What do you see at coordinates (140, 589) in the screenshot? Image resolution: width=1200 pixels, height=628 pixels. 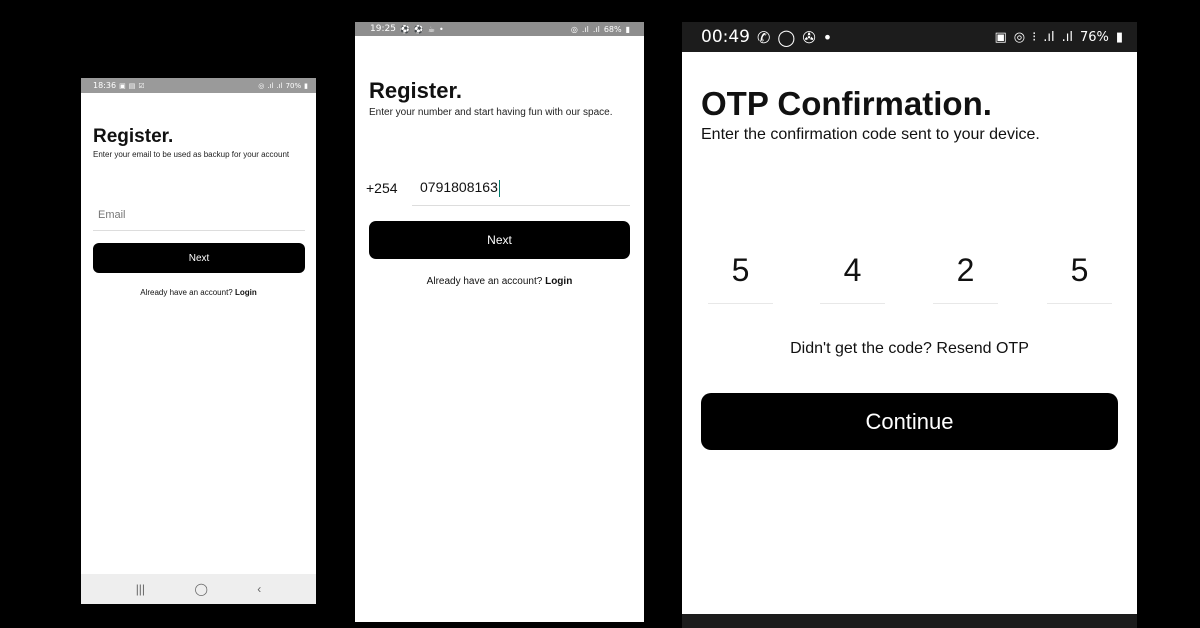 I see `recents-icon: |||` at bounding box center [140, 589].